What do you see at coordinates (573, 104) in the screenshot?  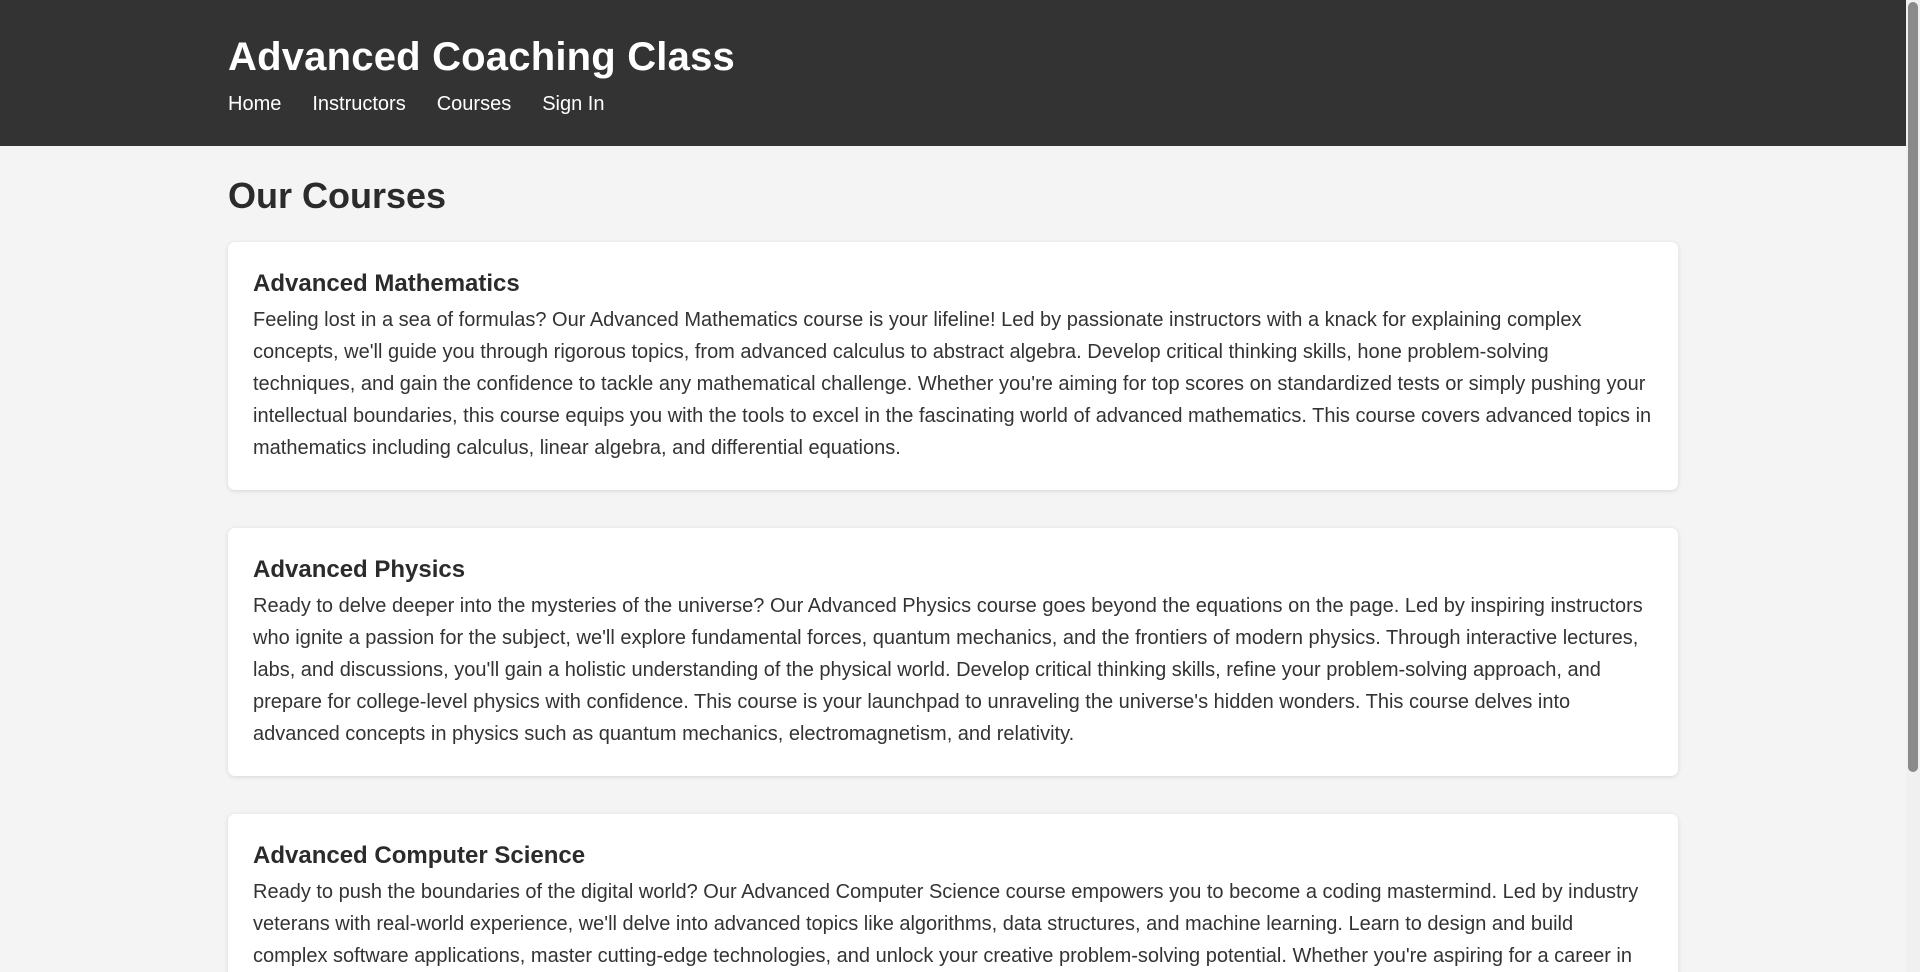 I see `nav-link-sign-in: Sign In` at bounding box center [573, 104].